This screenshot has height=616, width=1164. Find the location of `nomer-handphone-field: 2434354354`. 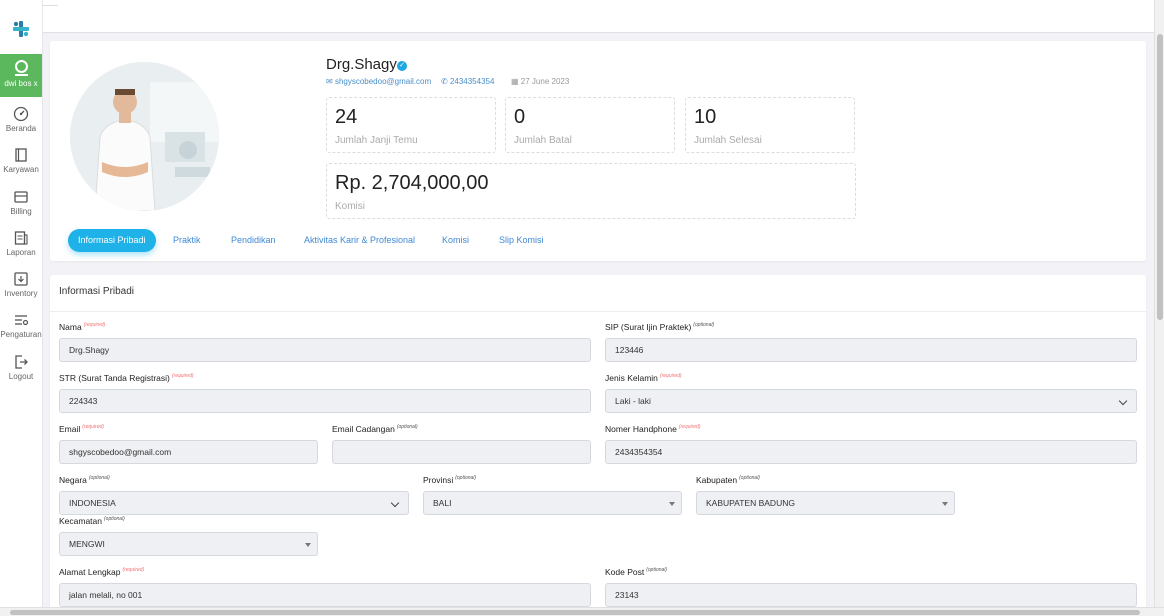

nomer-handphone-field: 2434354354 is located at coordinates (871, 452).